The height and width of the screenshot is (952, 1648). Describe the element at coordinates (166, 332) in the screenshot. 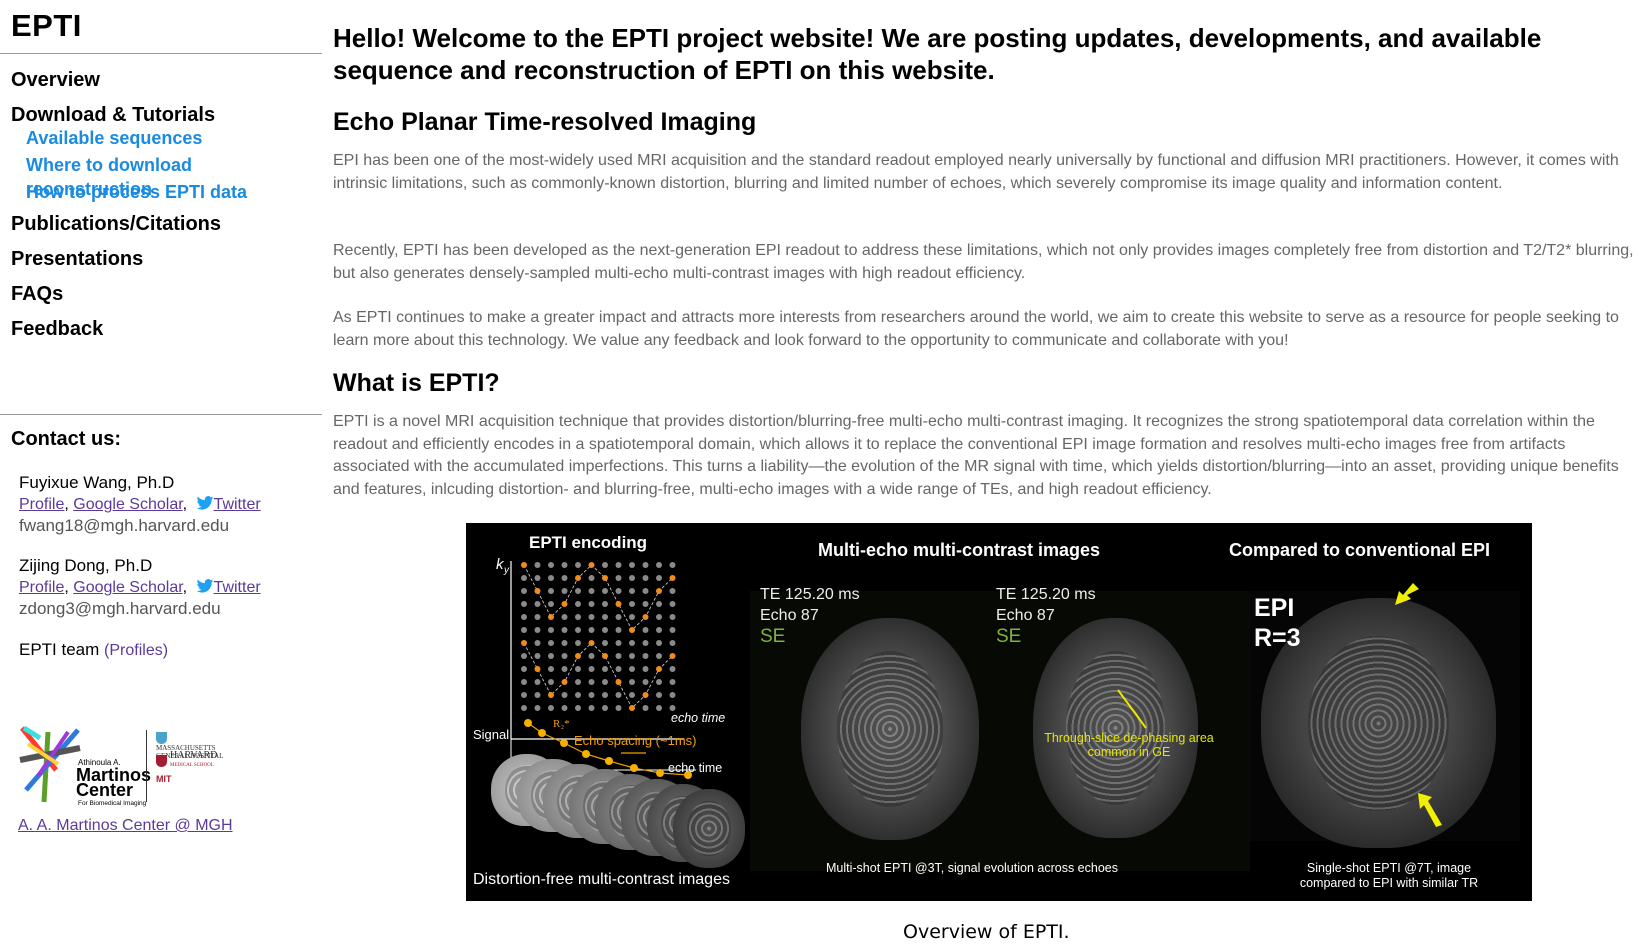

I see `nav-feedback: Feedback` at that location.